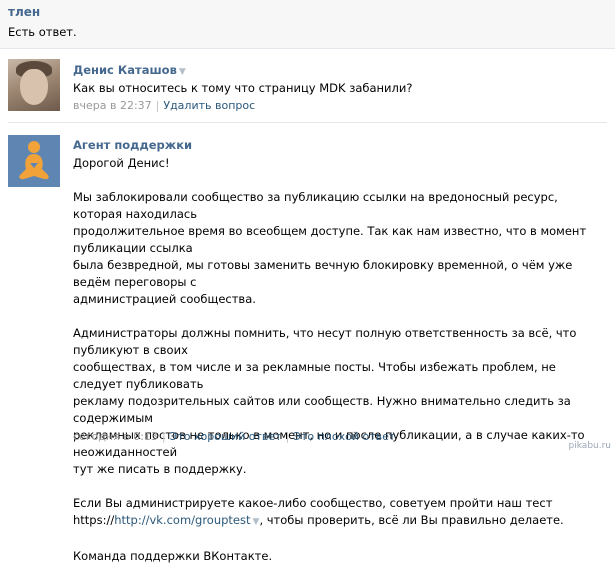  I want to click on bad-answer-link: Это плохой ответ, so click(344, 436).